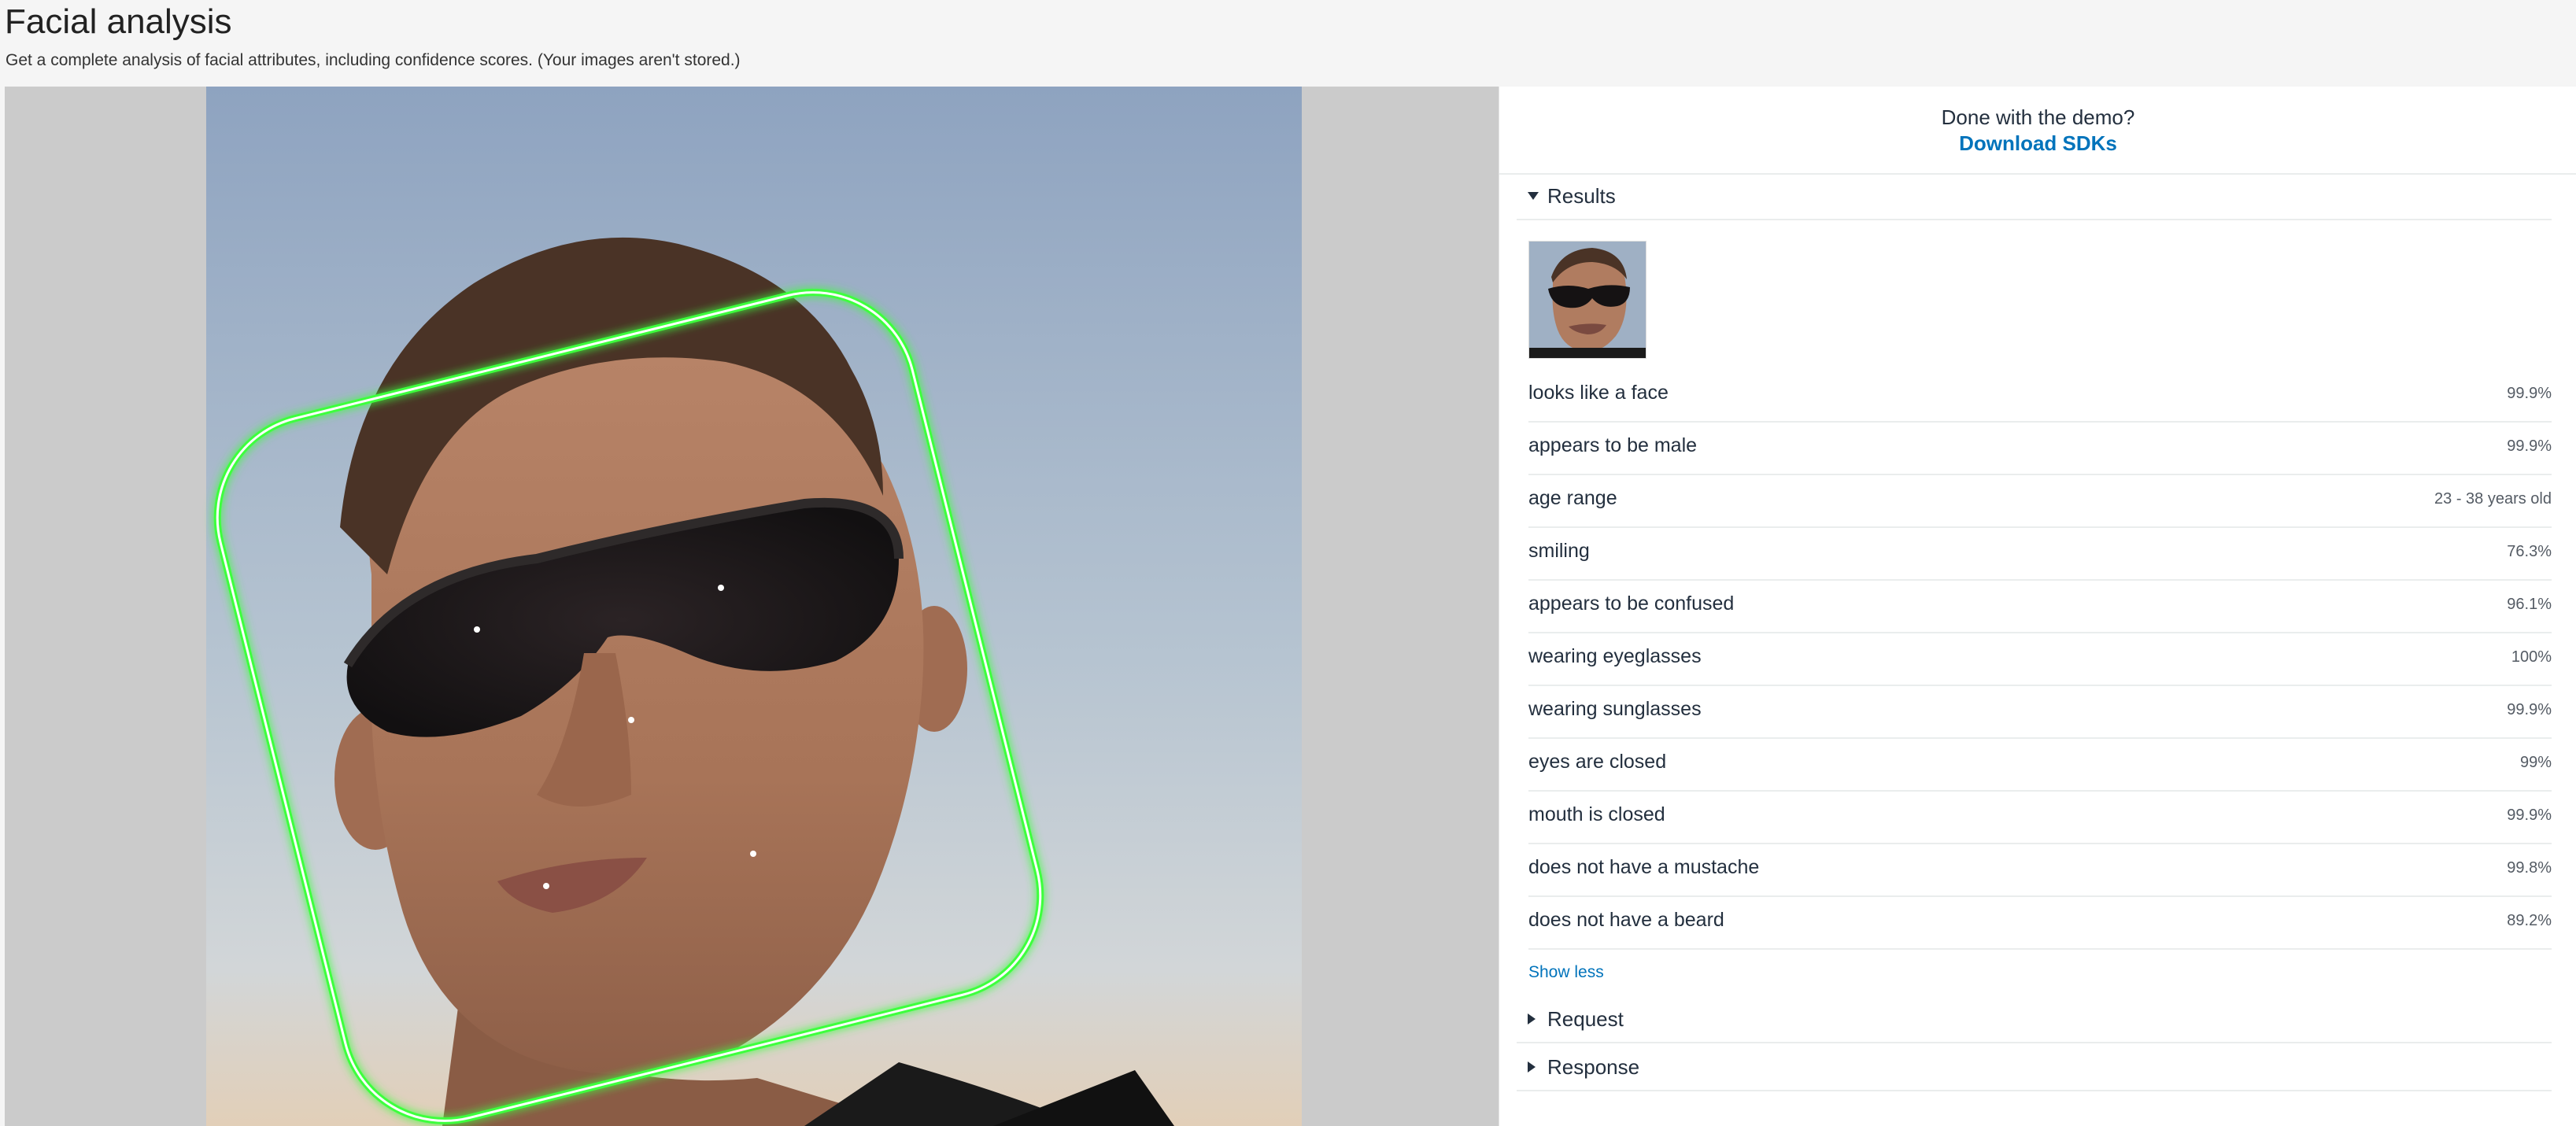 This screenshot has width=2576, height=1126. Describe the element at coordinates (2038, 117) in the screenshot. I see `demo-prompt: Done with the demo?` at that location.